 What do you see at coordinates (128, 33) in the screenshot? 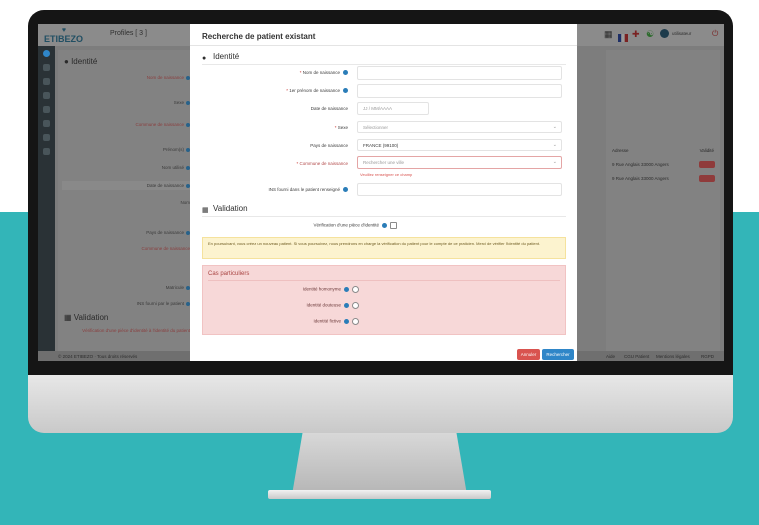
I see `patient-tab: Profiles [ 3 ]` at bounding box center [128, 33].